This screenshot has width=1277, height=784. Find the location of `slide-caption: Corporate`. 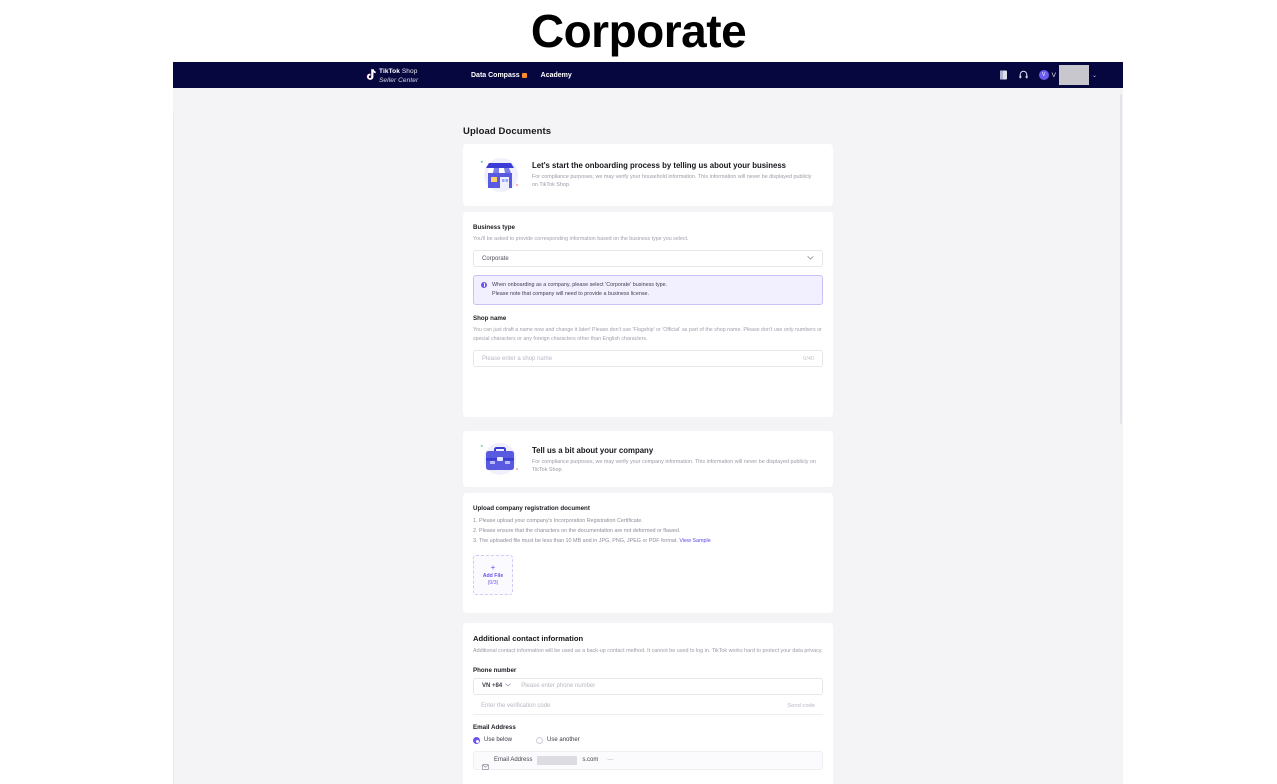

slide-caption: Corporate is located at coordinates (638, 31).